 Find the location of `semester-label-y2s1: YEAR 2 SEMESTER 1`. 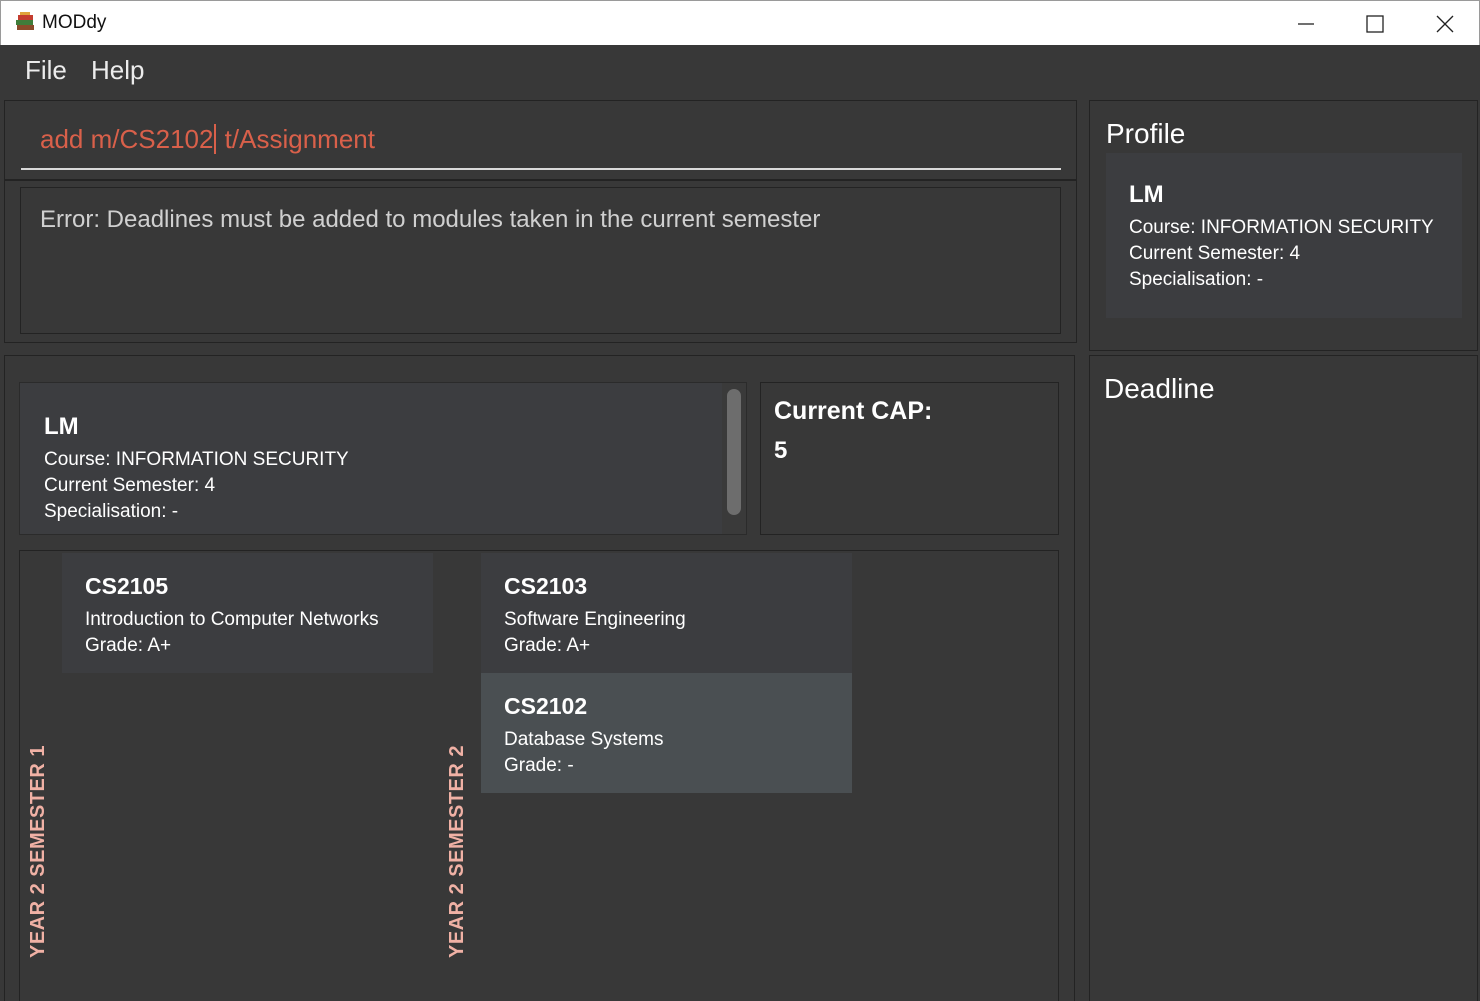

semester-label-y2s1: YEAR 2 SEMESTER 1 is located at coordinates (38, 851).